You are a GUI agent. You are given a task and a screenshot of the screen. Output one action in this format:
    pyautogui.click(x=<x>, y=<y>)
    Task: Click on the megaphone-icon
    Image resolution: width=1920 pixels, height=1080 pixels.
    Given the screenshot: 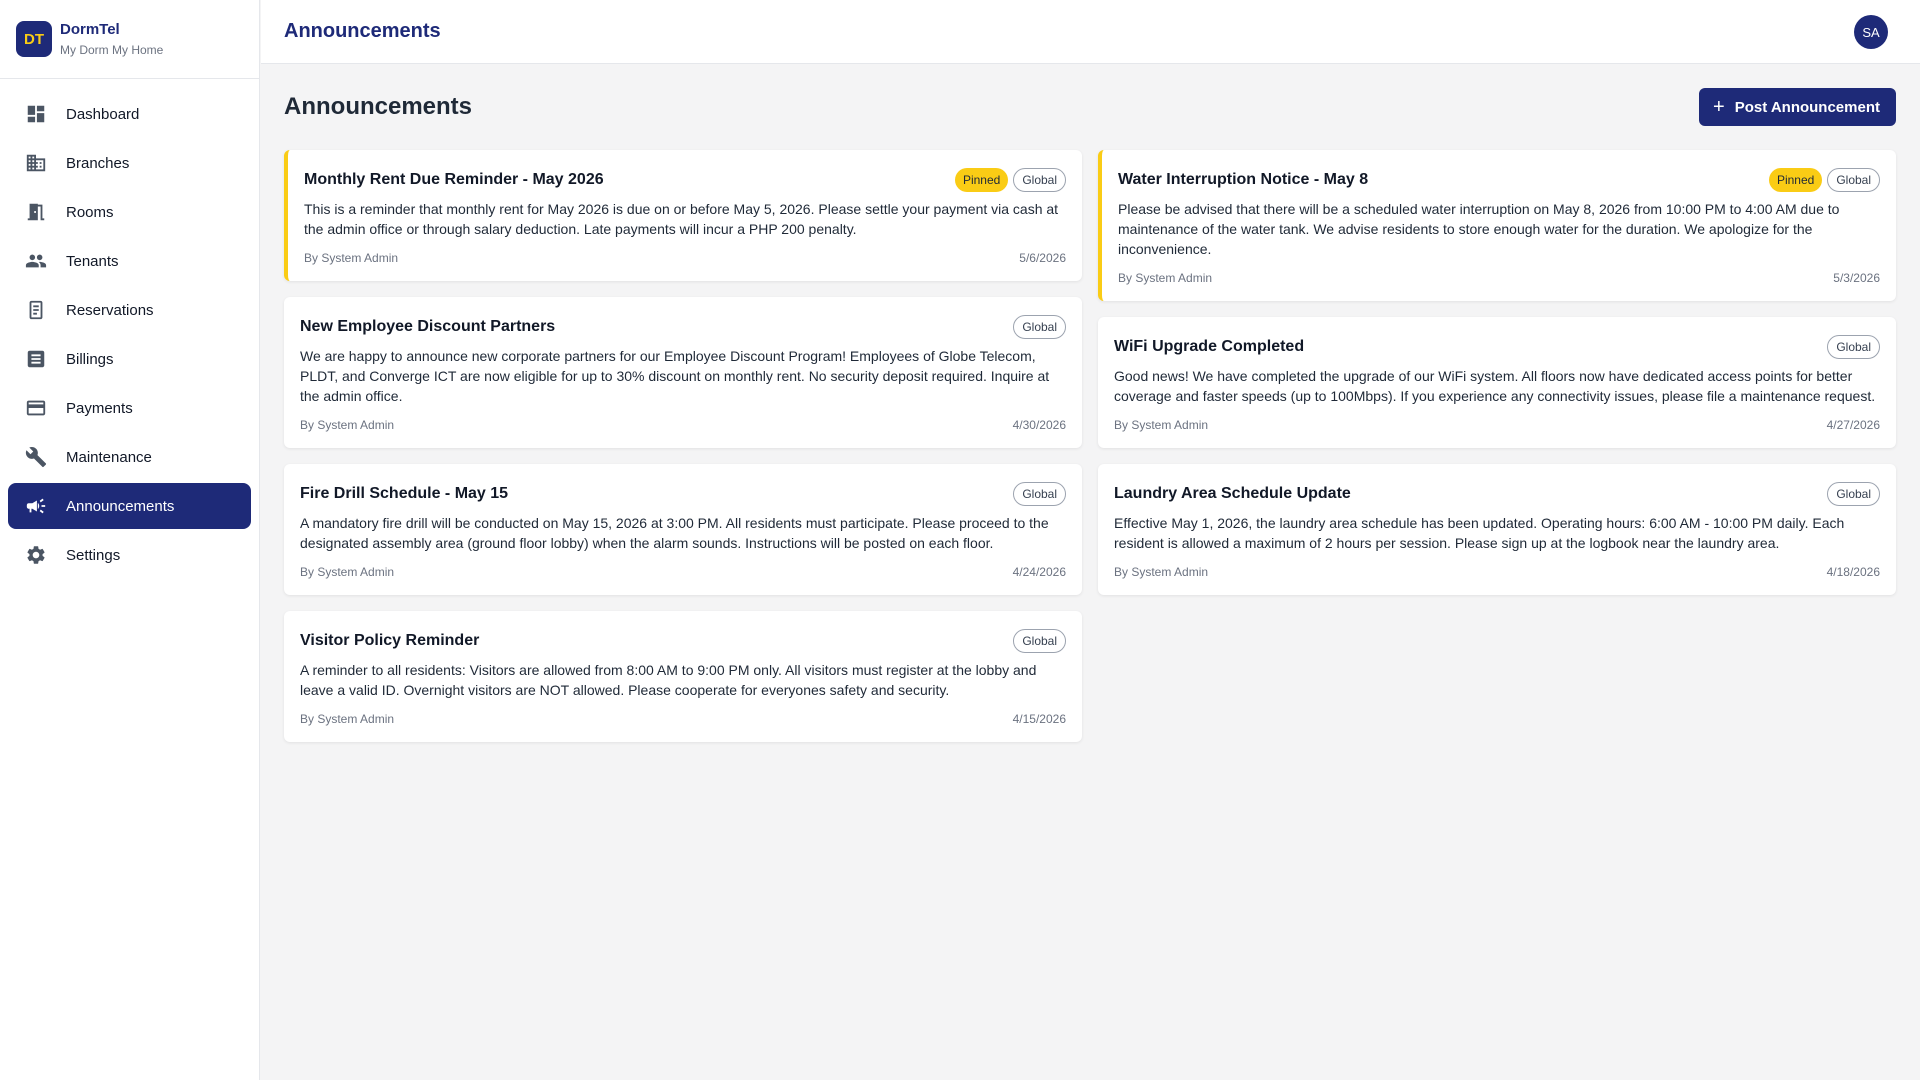 What is the action you would take?
    pyautogui.click(x=36, y=506)
    